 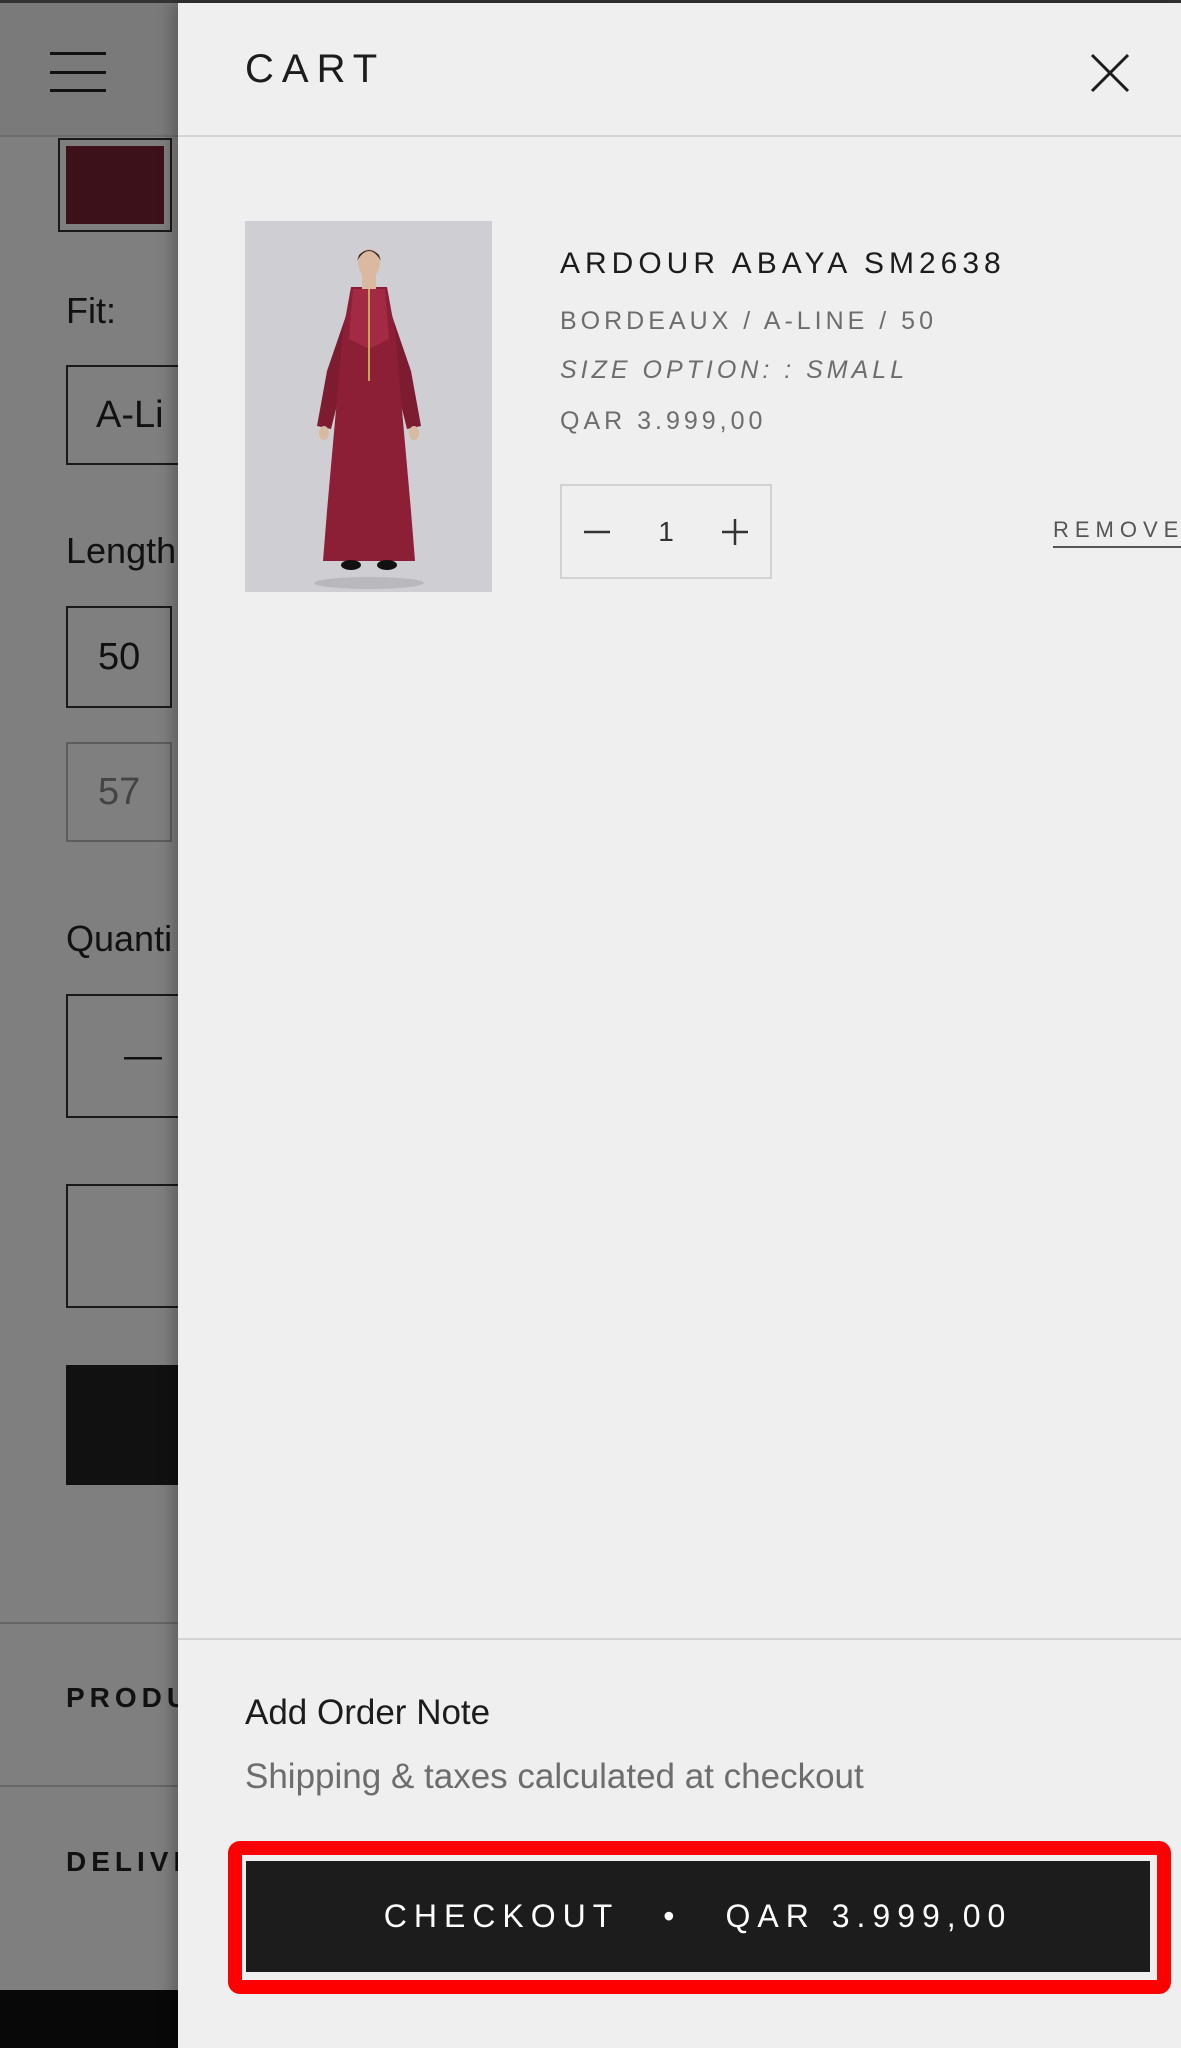 I want to click on item-variant: BORDEAUX / A-LINE / 50, so click(x=748, y=321).